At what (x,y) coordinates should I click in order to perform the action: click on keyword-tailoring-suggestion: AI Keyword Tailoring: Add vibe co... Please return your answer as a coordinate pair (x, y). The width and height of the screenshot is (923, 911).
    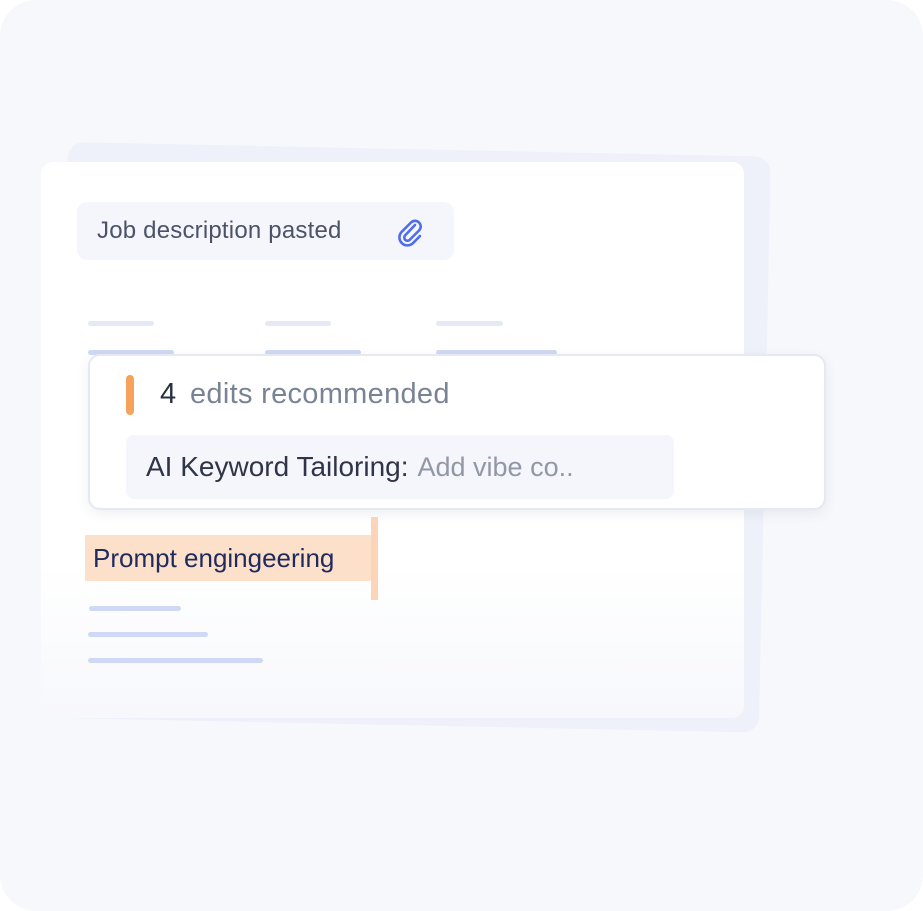
    Looking at the image, I should click on (400, 467).